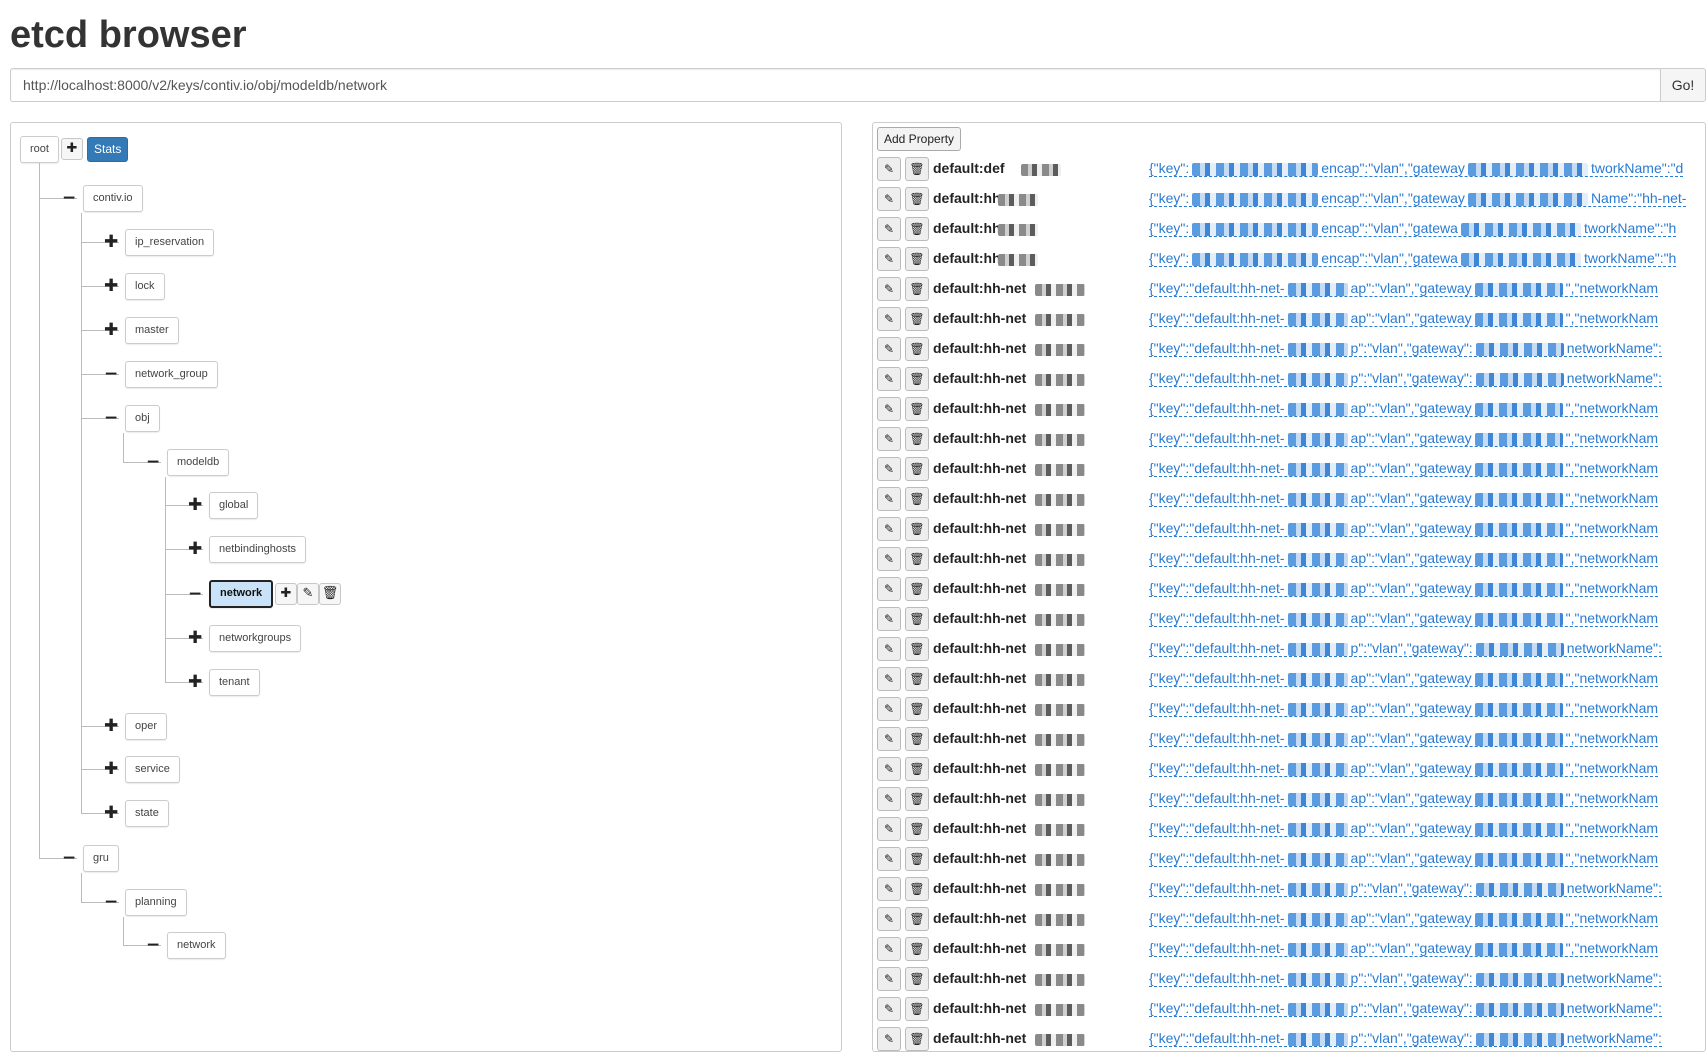 The image size is (1708, 1052). What do you see at coordinates (196, 945) in the screenshot?
I see `tree-node-planning-network: network` at bounding box center [196, 945].